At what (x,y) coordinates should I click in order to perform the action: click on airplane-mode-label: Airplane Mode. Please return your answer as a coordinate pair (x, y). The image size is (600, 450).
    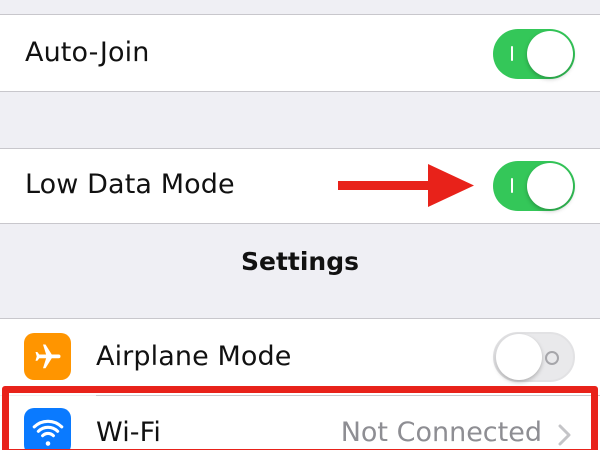
    Looking at the image, I should click on (194, 356).